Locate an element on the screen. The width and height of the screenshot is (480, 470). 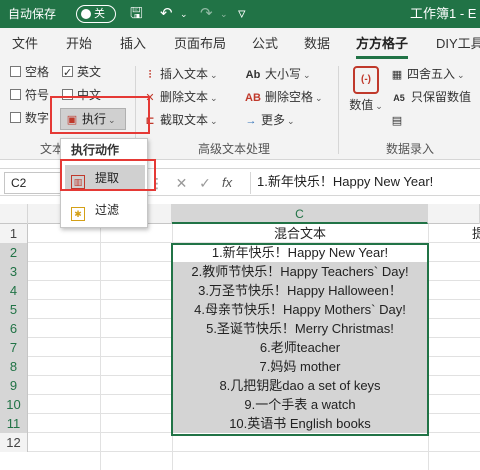
case-button: Ab 大小写 ⌄ is located at coordinates (277, 74).